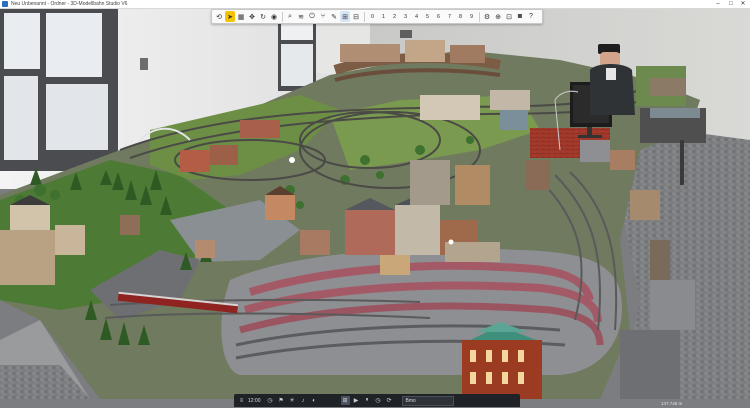 This screenshot has width=750, height=408. Describe the element at coordinates (449, 16) in the screenshot. I see `camera-slot-7: 7` at that location.